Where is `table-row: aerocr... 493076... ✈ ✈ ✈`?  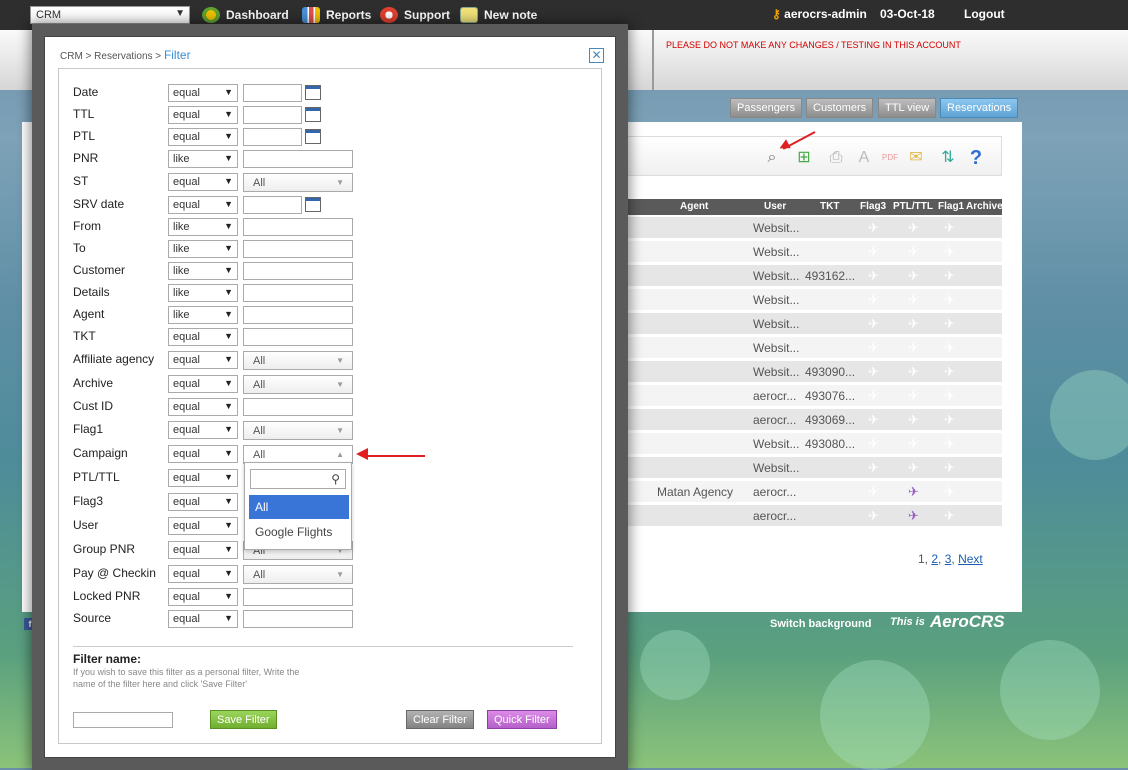
table-row: aerocr... 493076... ✈ ✈ ✈ is located at coordinates (809, 395).